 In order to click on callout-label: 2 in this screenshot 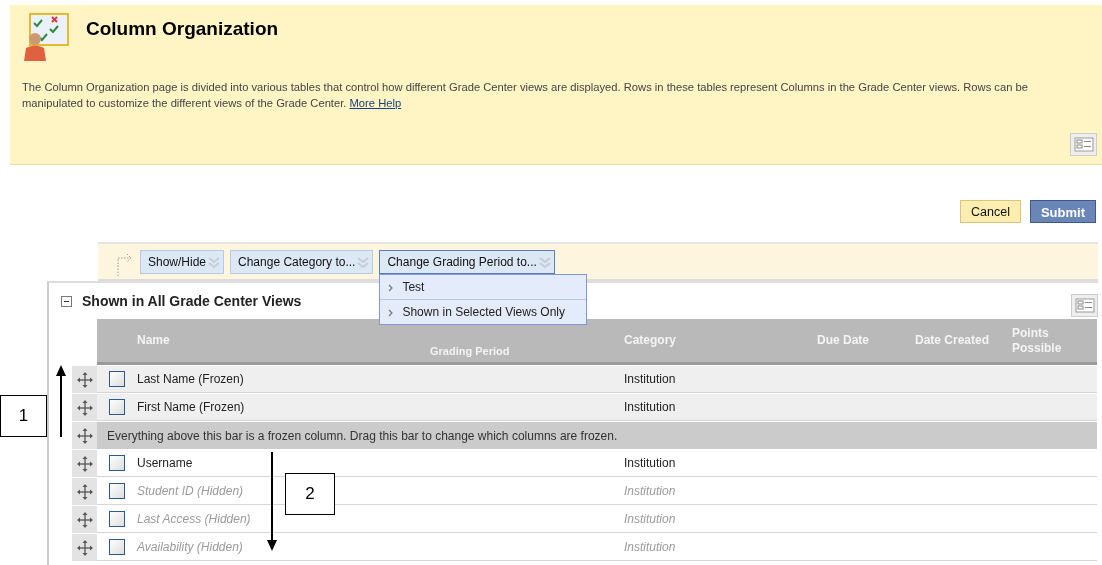, I will do `click(310, 494)`.